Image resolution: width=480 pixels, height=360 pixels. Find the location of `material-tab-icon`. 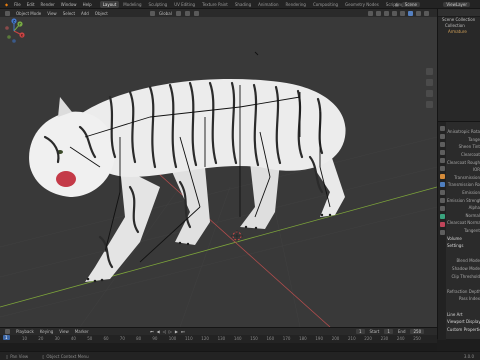

material-tab-icon is located at coordinates (442, 224).